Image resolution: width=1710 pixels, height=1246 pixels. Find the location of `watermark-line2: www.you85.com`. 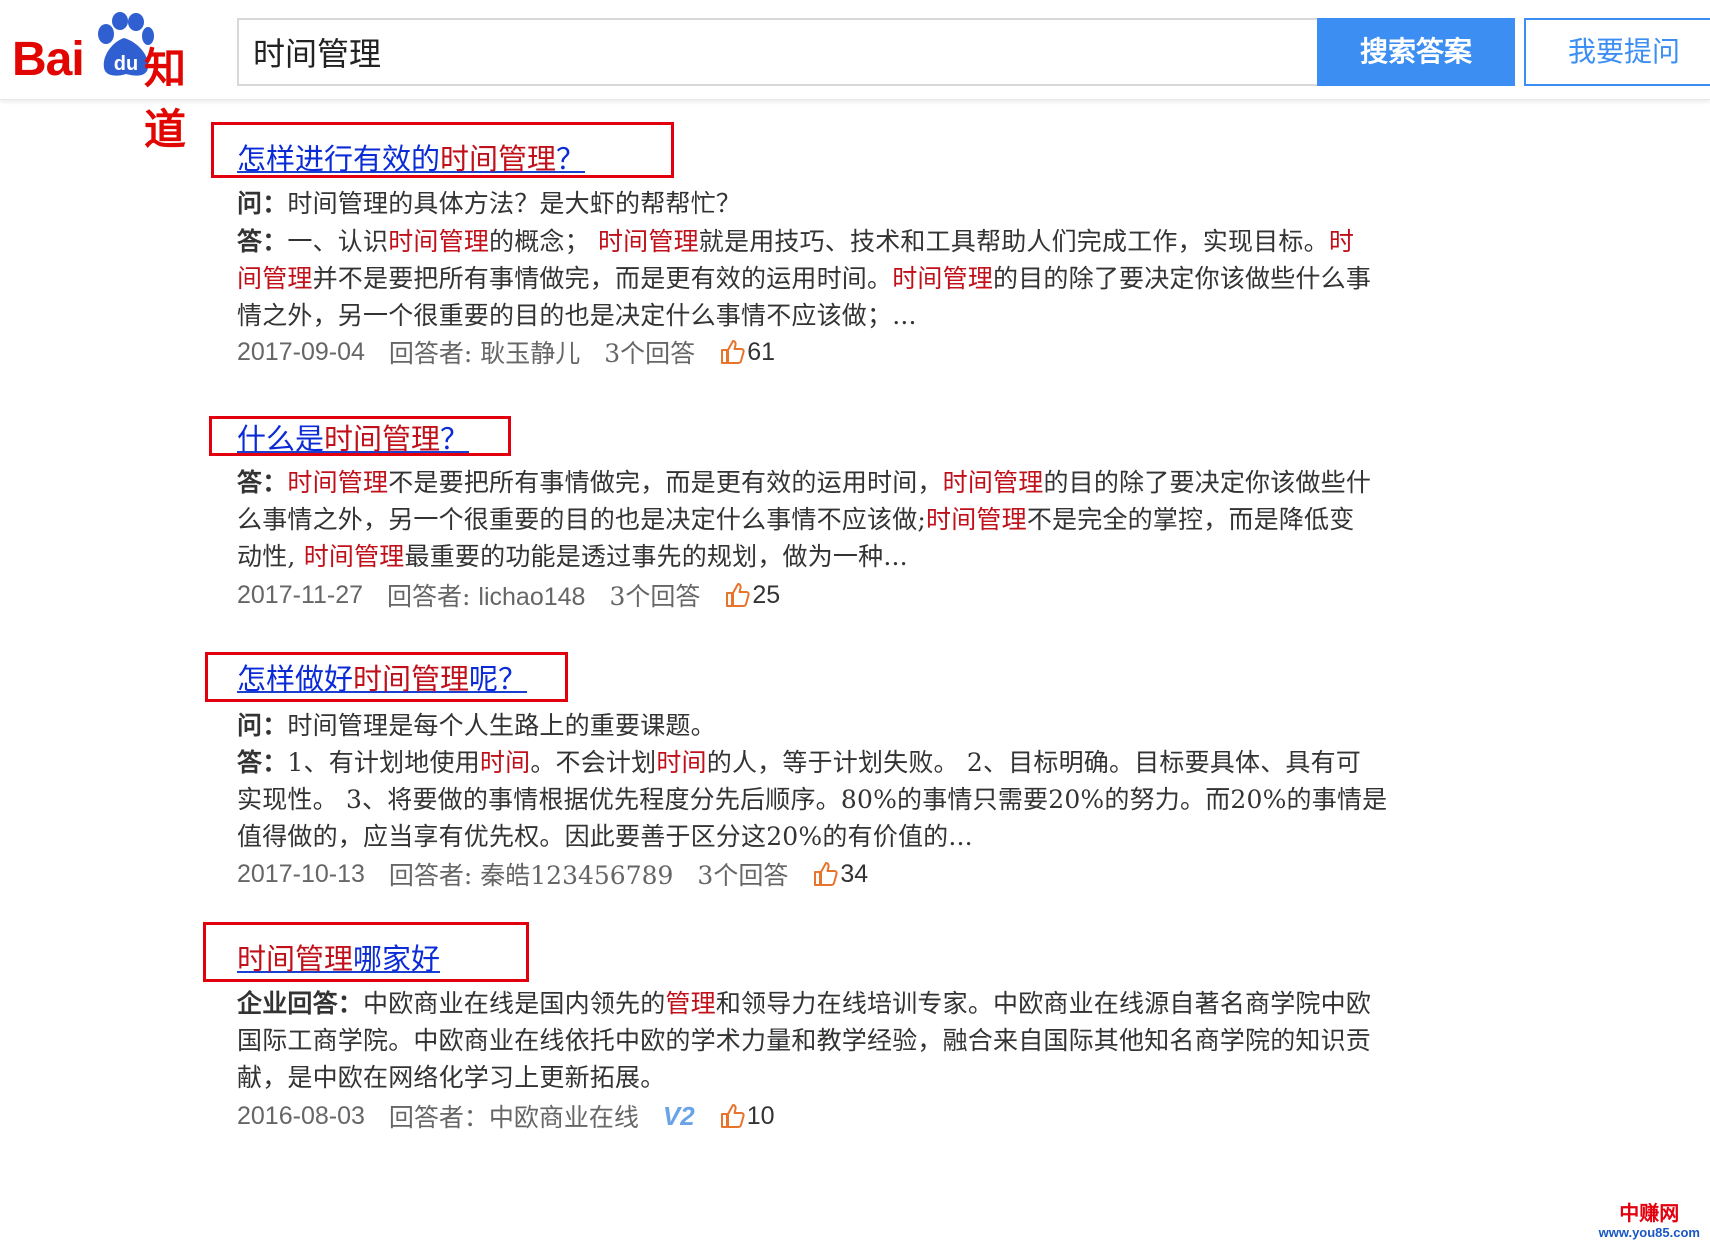

watermark-line2: www.you85.com is located at coordinates (1649, 1232).